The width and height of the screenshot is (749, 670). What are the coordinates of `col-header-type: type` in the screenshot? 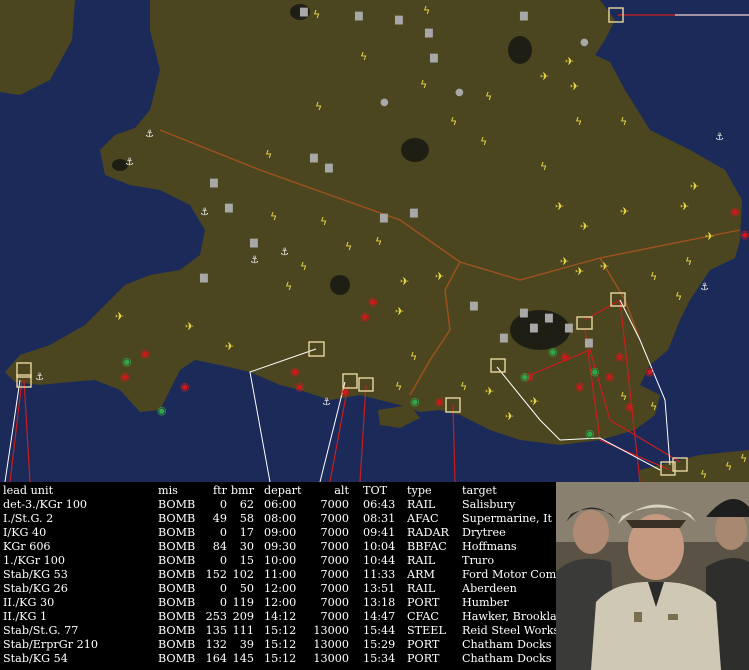 It's located at (432, 491).